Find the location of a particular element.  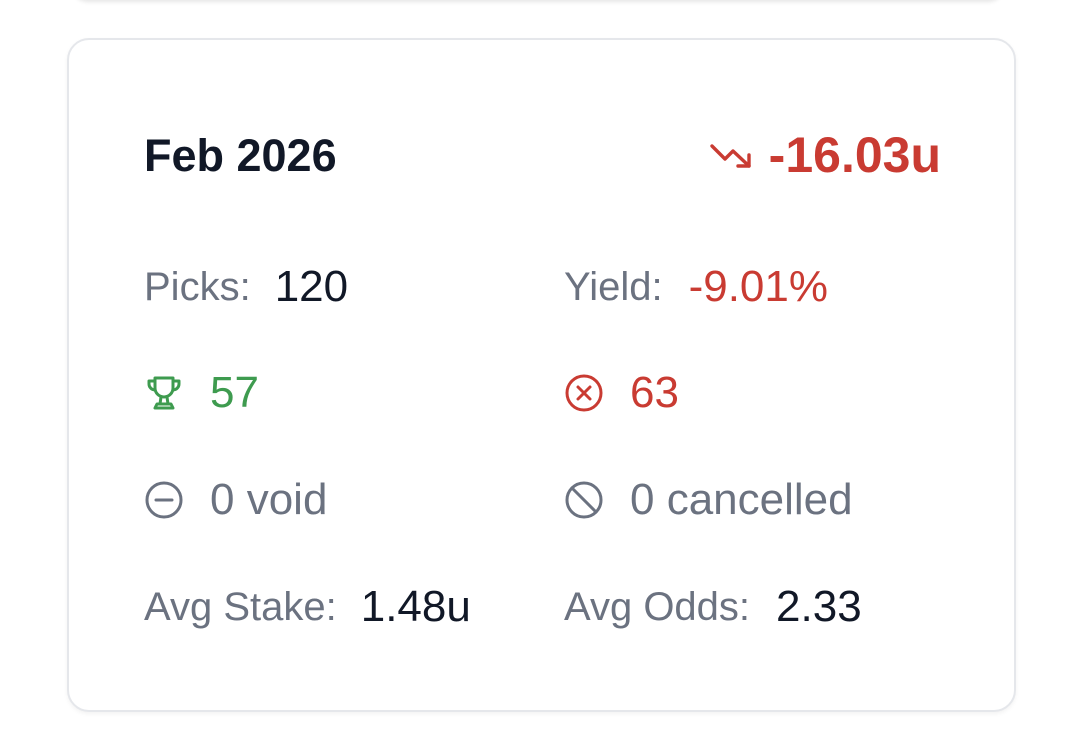

avg-odds-value: 2.33 is located at coordinates (819, 606).